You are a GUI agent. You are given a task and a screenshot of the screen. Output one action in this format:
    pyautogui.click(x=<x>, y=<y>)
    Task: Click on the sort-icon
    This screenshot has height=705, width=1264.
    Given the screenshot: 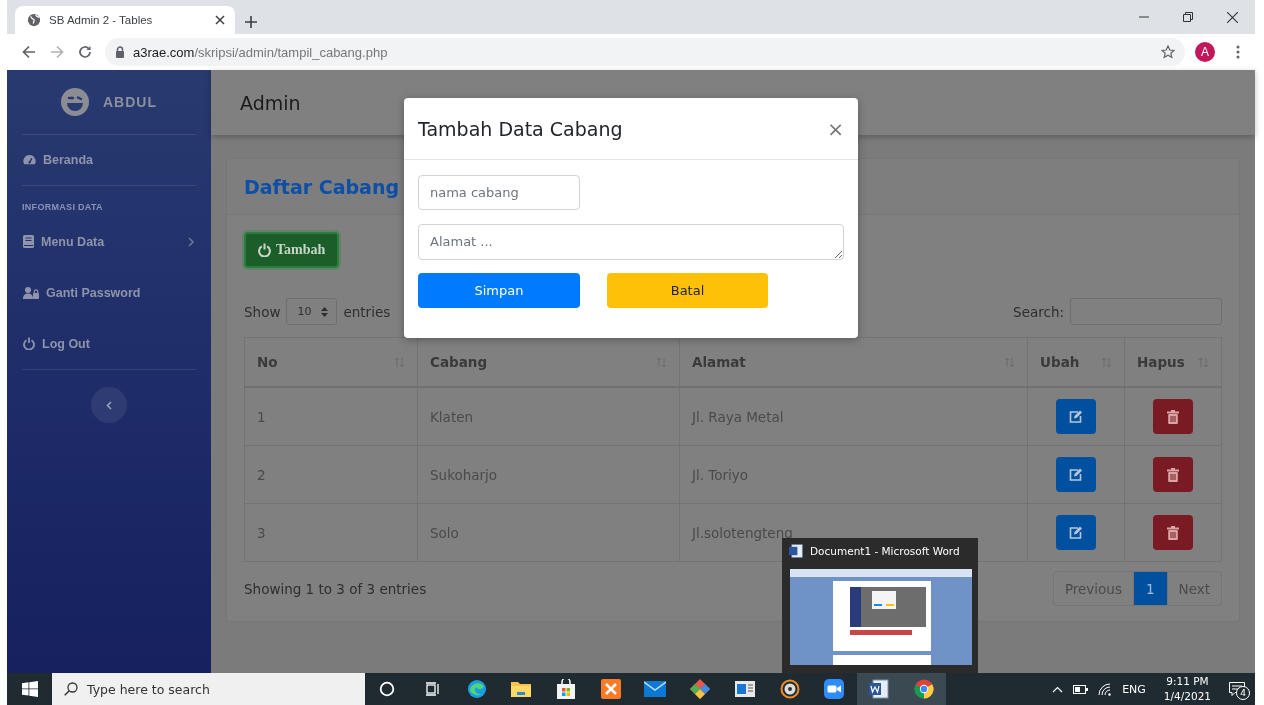 What is the action you would take?
    pyautogui.click(x=325, y=311)
    